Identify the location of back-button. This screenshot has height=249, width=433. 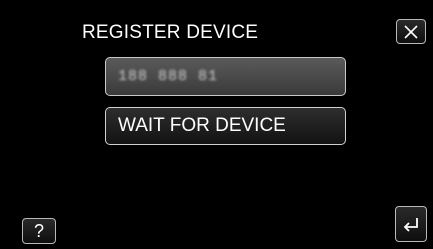
(411, 224).